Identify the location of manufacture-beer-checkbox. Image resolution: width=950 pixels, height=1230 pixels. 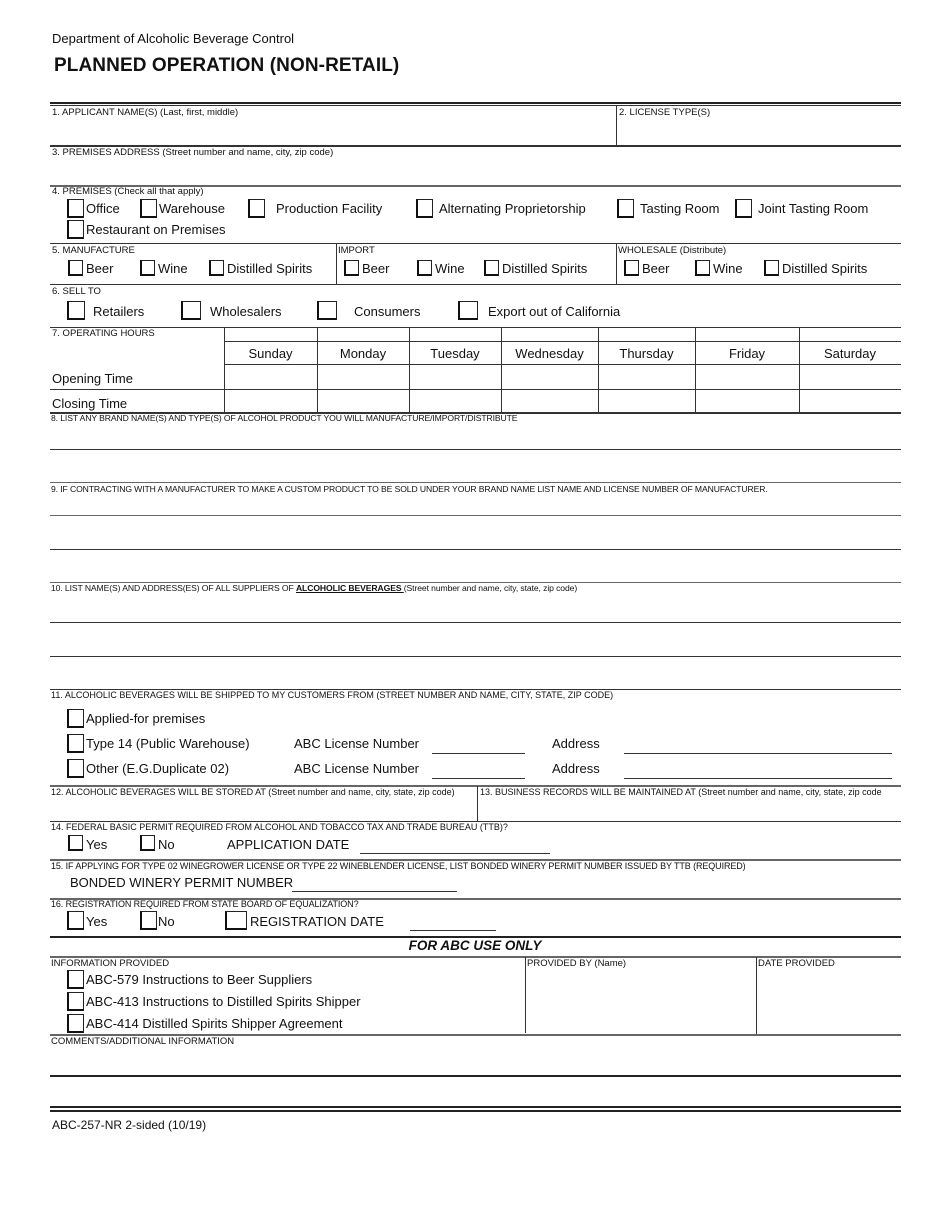
(75, 268).